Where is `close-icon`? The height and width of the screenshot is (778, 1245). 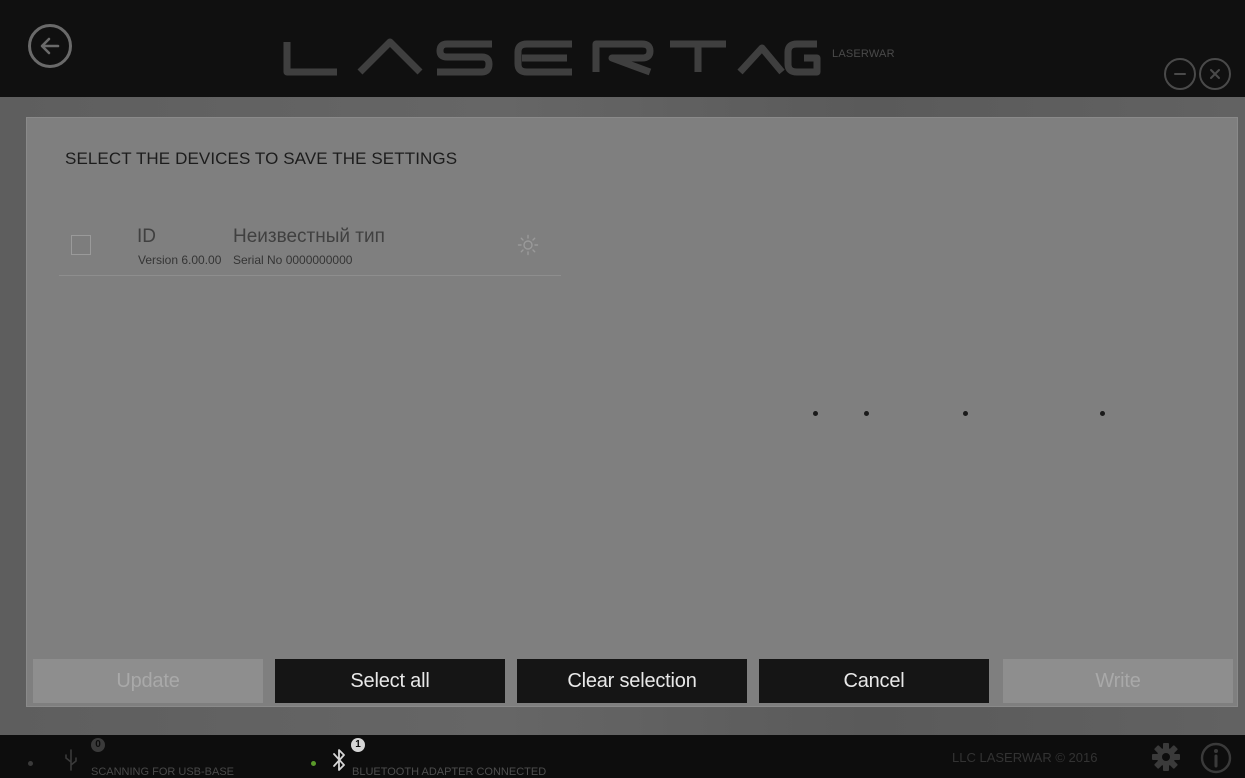
close-icon is located at coordinates (1215, 74).